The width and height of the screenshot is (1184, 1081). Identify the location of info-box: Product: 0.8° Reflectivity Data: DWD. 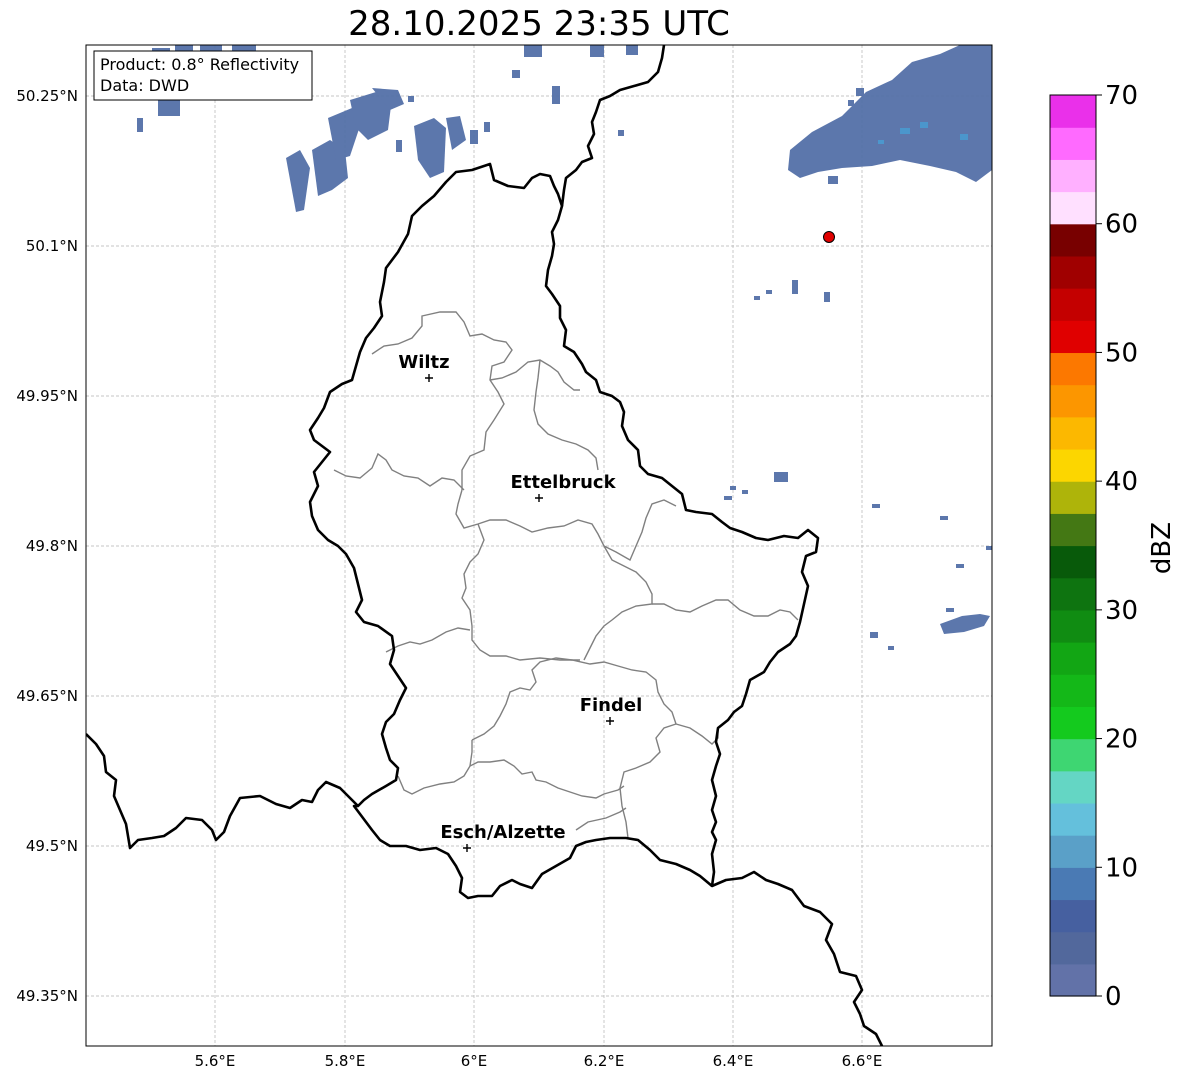
(203, 75).